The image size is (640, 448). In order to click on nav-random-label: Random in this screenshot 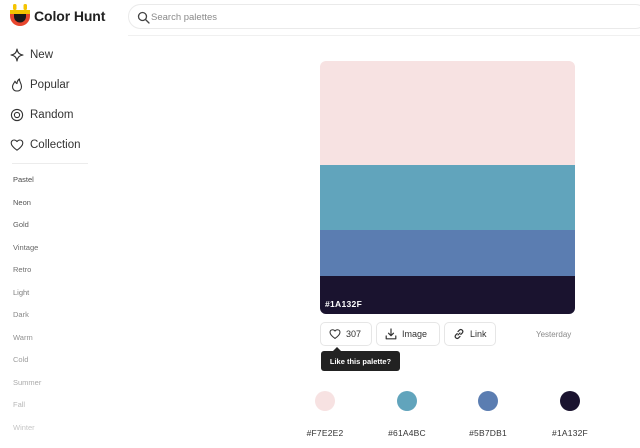, I will do `click(52, 115)`.